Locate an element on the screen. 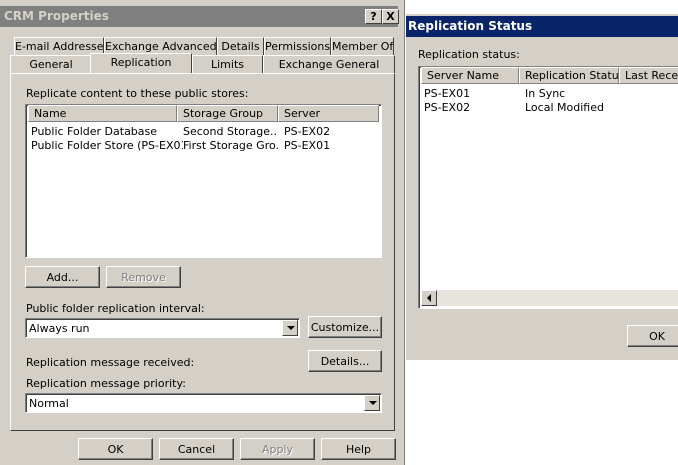  column-header-name: Name is located at coordinates (102, 113).